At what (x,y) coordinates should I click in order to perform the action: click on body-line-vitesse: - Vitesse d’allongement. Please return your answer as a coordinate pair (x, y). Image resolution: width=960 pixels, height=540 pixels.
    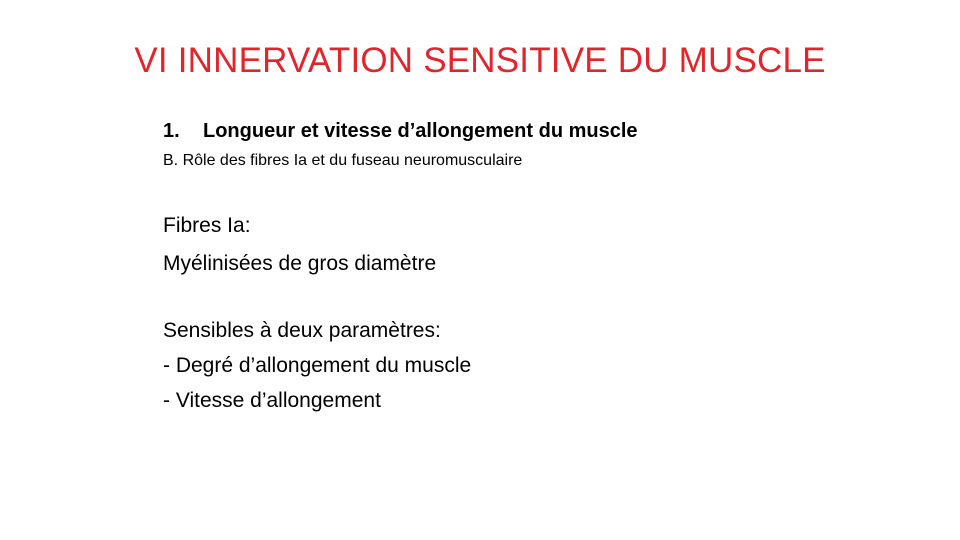
    Looking at the image, I should click on (272, 400).